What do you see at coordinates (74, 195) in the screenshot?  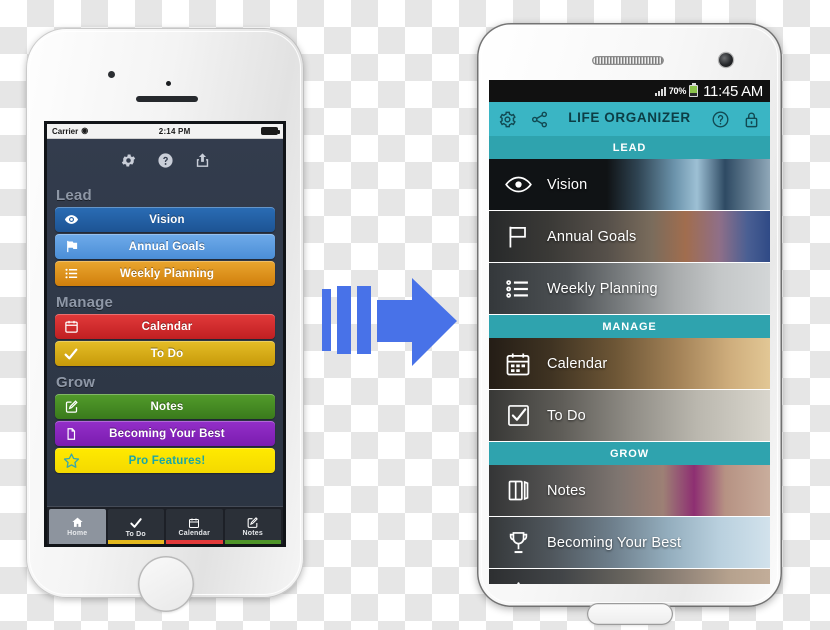 I see `section-label-lead: Lead` at bounding box center [74, 195].